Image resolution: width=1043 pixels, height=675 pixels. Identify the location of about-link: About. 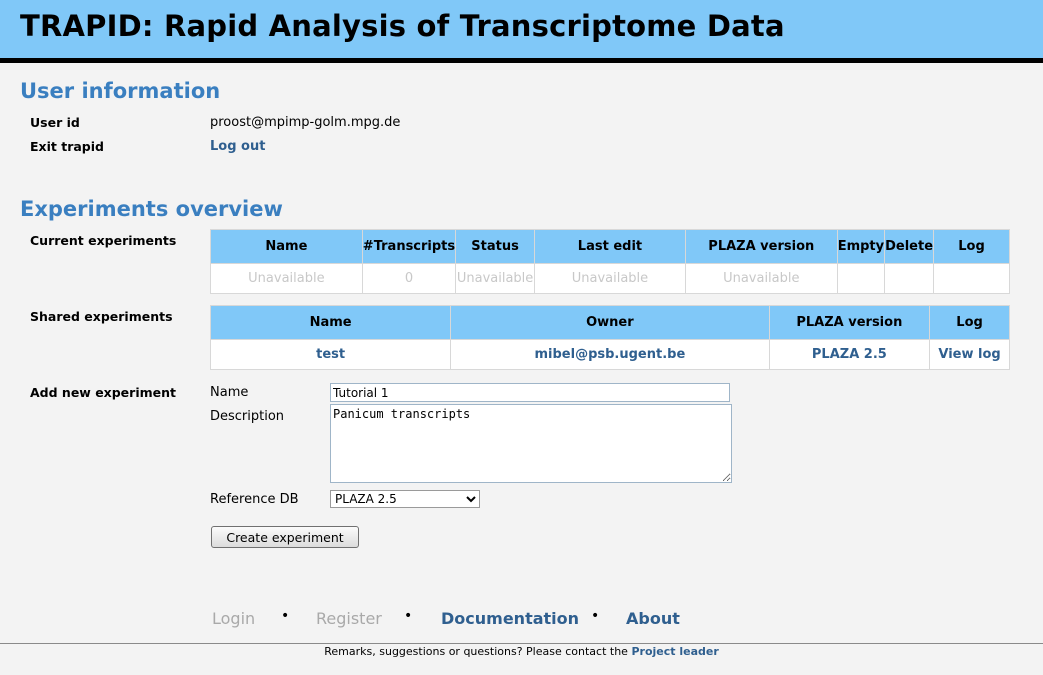
(653, 618).